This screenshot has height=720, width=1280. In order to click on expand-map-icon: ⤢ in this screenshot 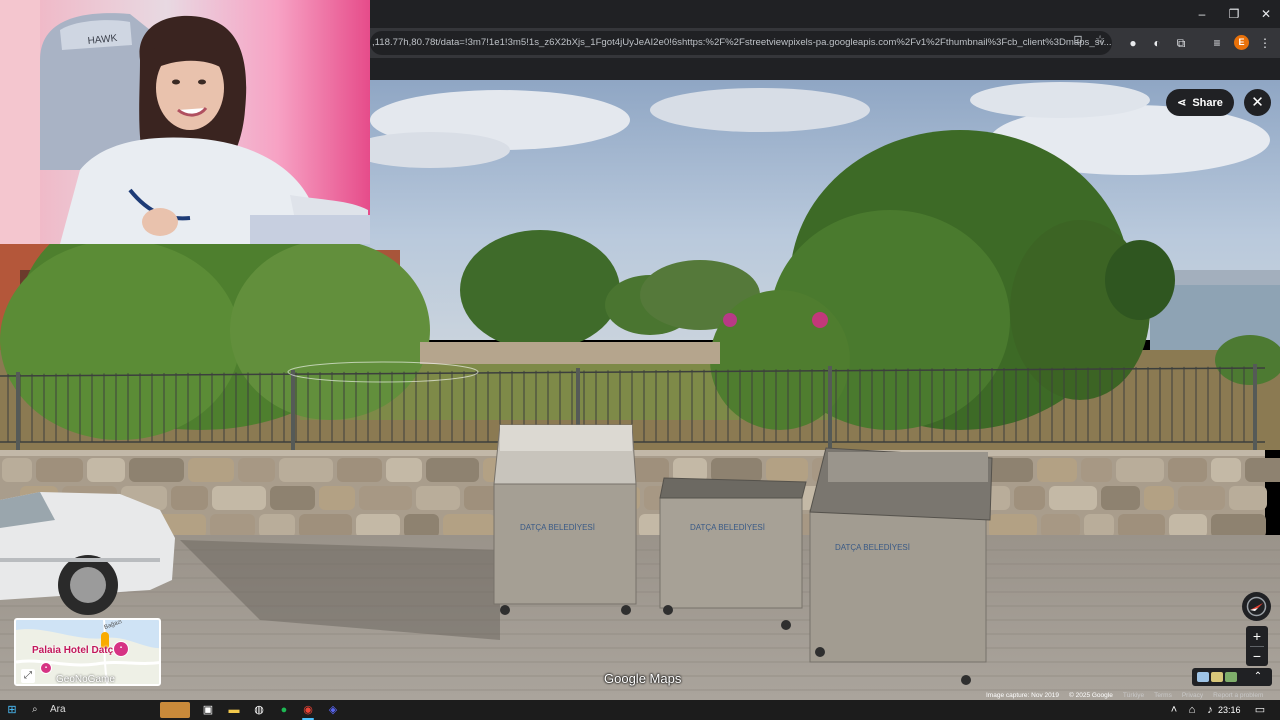, I will do `click(28, 676)`.